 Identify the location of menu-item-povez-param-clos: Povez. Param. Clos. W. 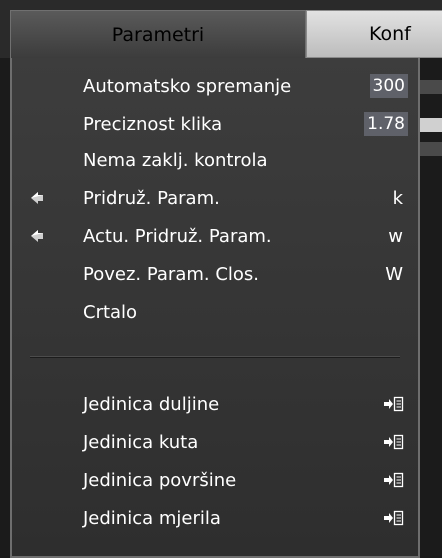
(215, 274).